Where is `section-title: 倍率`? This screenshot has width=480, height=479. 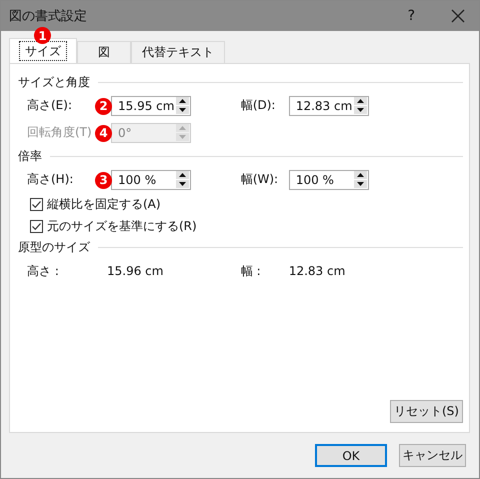 section-title: 倍率 is located at coordinates (30, 156).